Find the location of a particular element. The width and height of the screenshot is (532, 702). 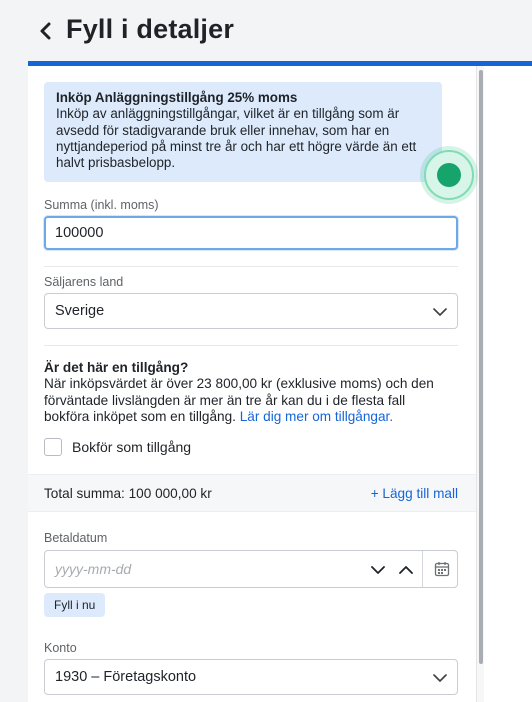

fill-today-button: Fyll i nu is located at coordinates (75, 605).